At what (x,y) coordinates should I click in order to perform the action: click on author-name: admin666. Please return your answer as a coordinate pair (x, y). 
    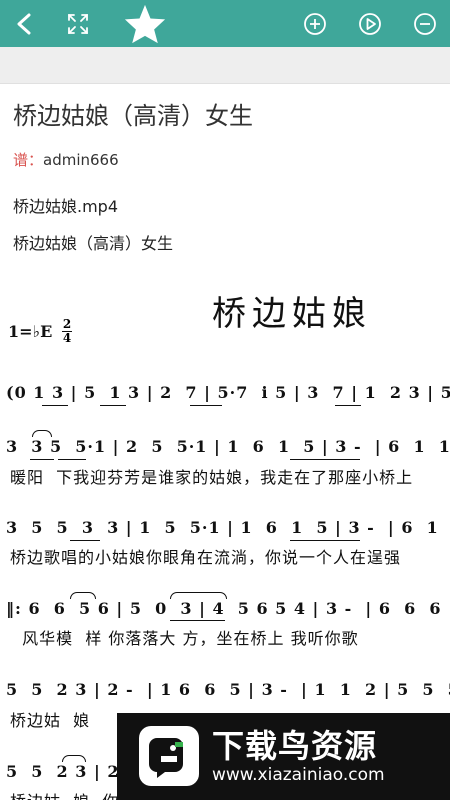
    Looking at the image, I should click on (81, 160).